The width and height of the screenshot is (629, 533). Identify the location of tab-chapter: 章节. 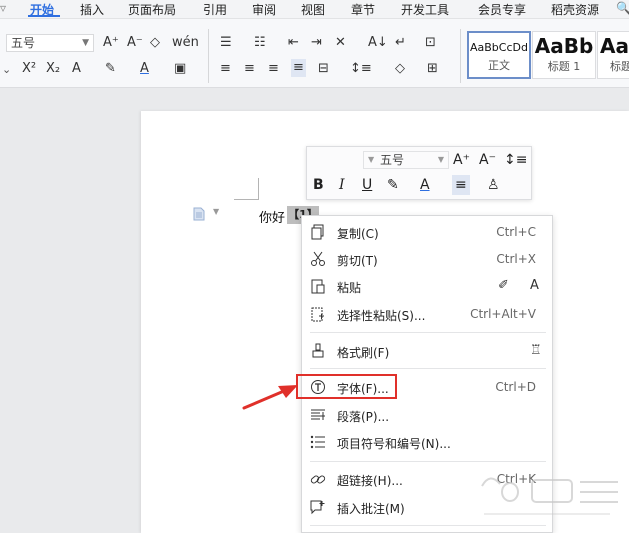
(363, 9).